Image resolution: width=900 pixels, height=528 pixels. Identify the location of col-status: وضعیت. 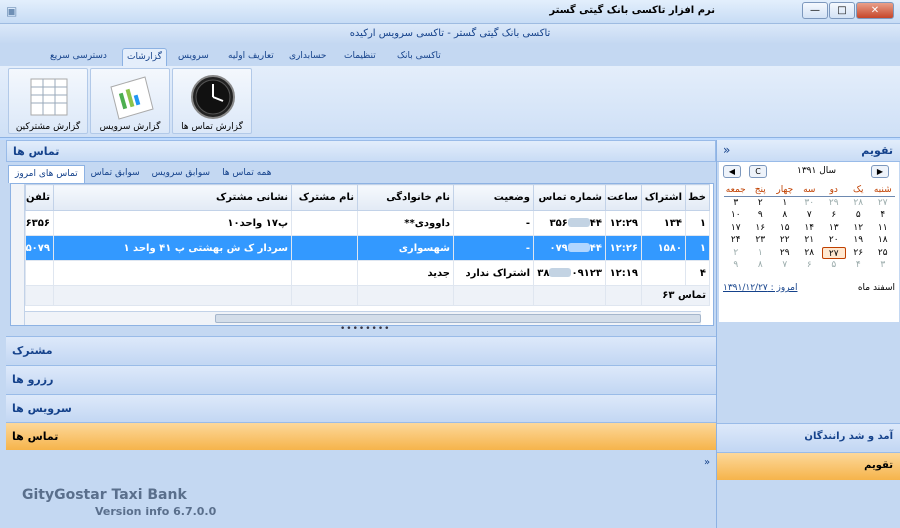
(493, 197).